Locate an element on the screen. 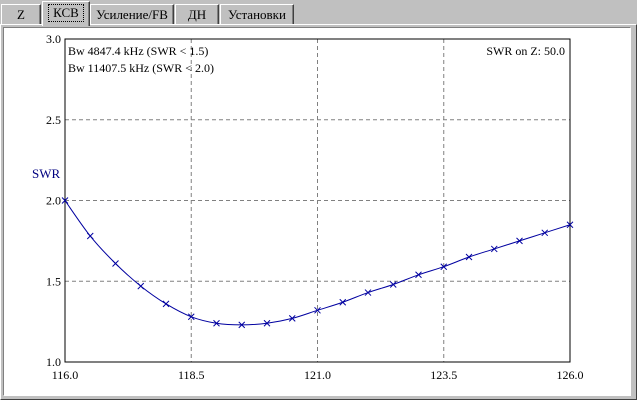 Image resolution: width=637 pixels, height=400 pixels. swr-reference-impedance: SWR on Z: 50.0 is located at coordinates (525, 51).